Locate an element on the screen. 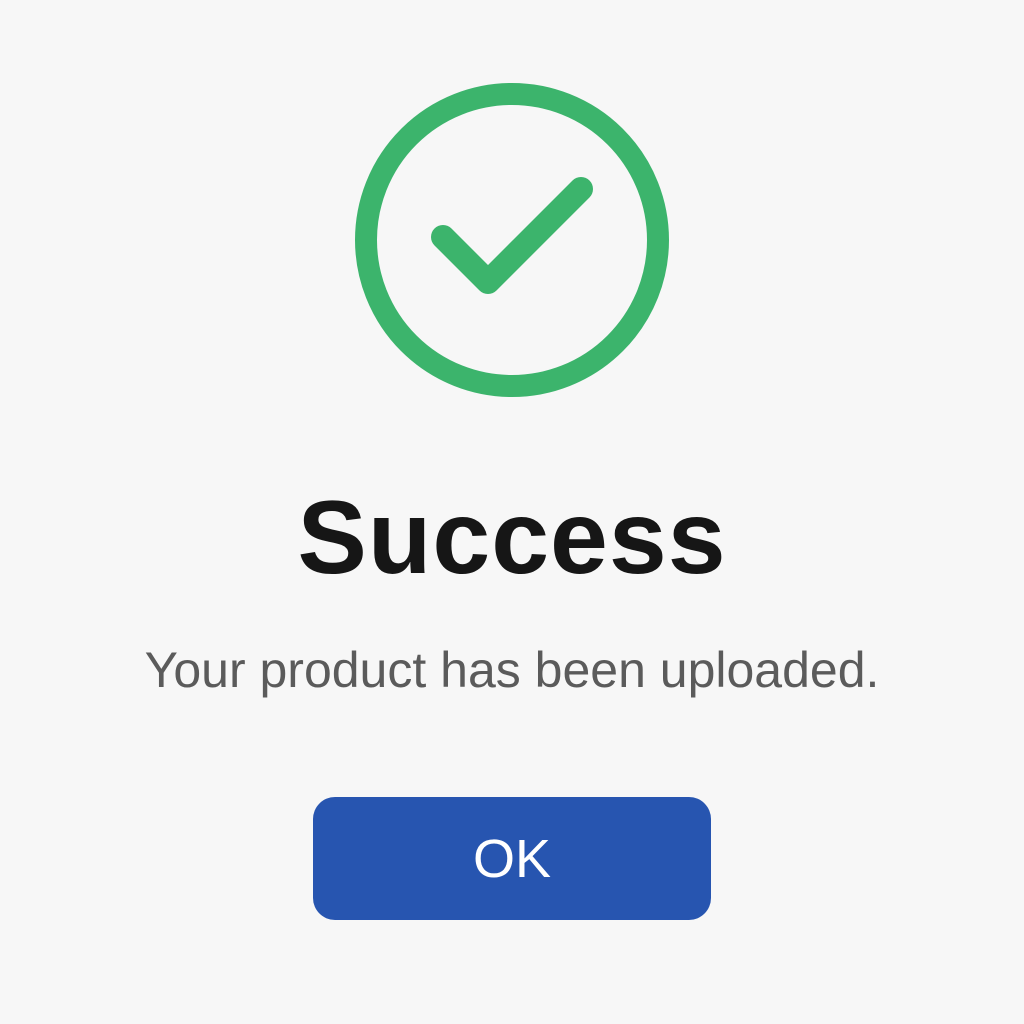 This screenshot has height=1024, width=1024. ok-button-label: OK is located at coordinates (512, 858).